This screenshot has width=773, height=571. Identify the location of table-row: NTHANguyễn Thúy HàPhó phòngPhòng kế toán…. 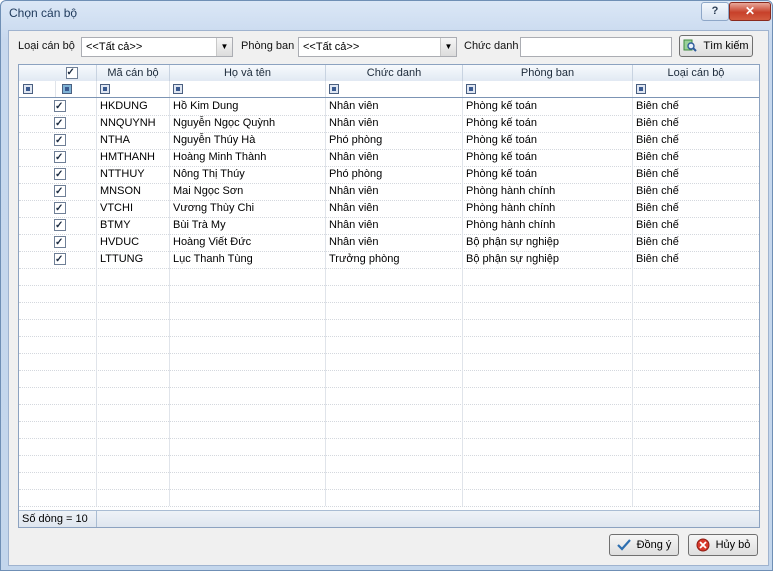
(389, 141).